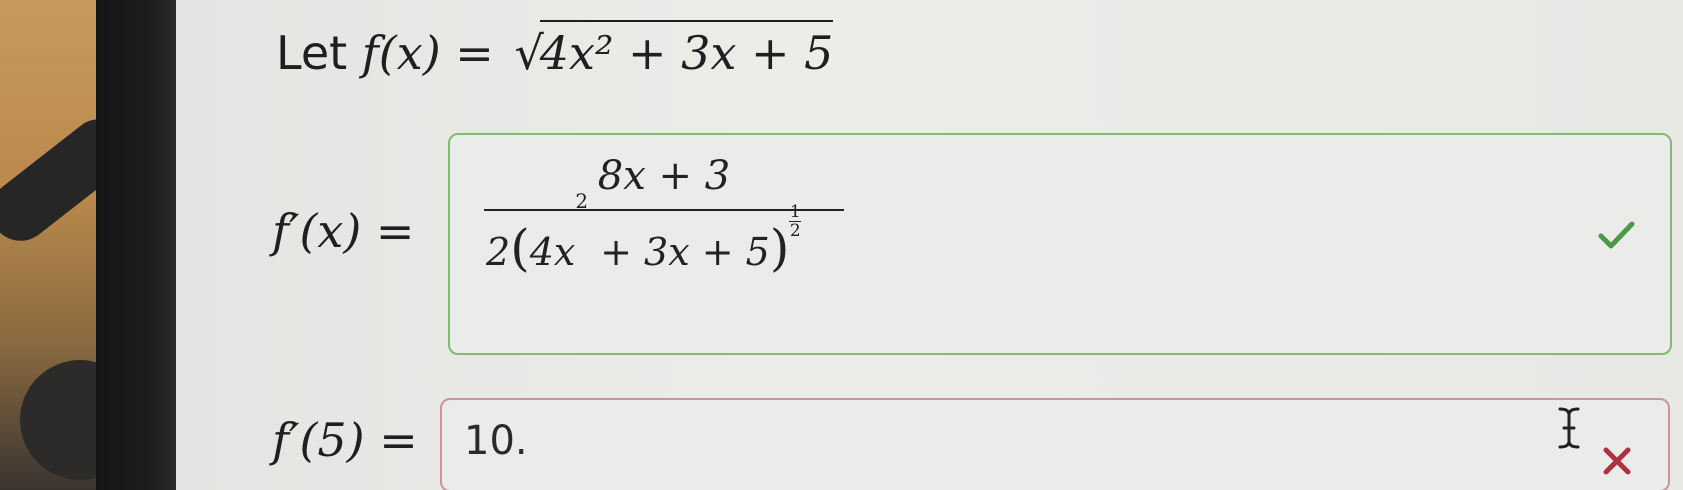 The width and height of the screenshot is (1683, 490). What do you see at coordinates (1617, 461) in the screenshot?
I see `x-icon` at bounding box center [1617, 461].